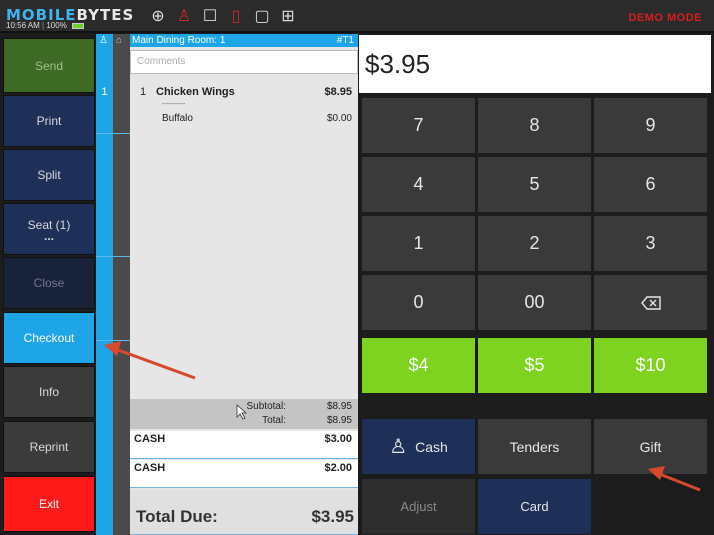  What do you see at coordinates (534, 302) in the screenshot?
I see `key-00: 00` at bounding box center [534, 302].